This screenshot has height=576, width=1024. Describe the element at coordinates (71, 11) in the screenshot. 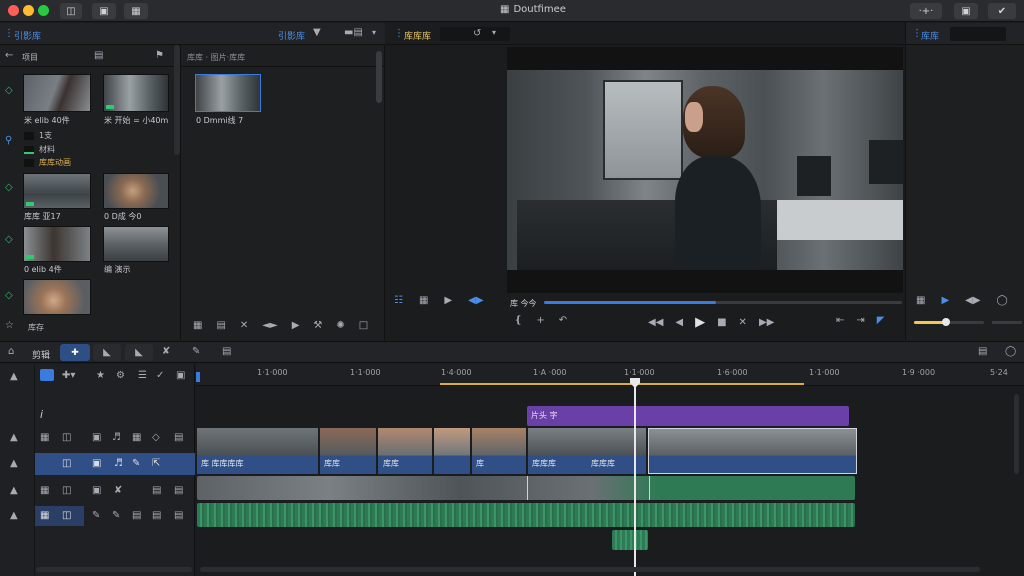

I see `media-pool-toggle-icon: ◫` at that location.